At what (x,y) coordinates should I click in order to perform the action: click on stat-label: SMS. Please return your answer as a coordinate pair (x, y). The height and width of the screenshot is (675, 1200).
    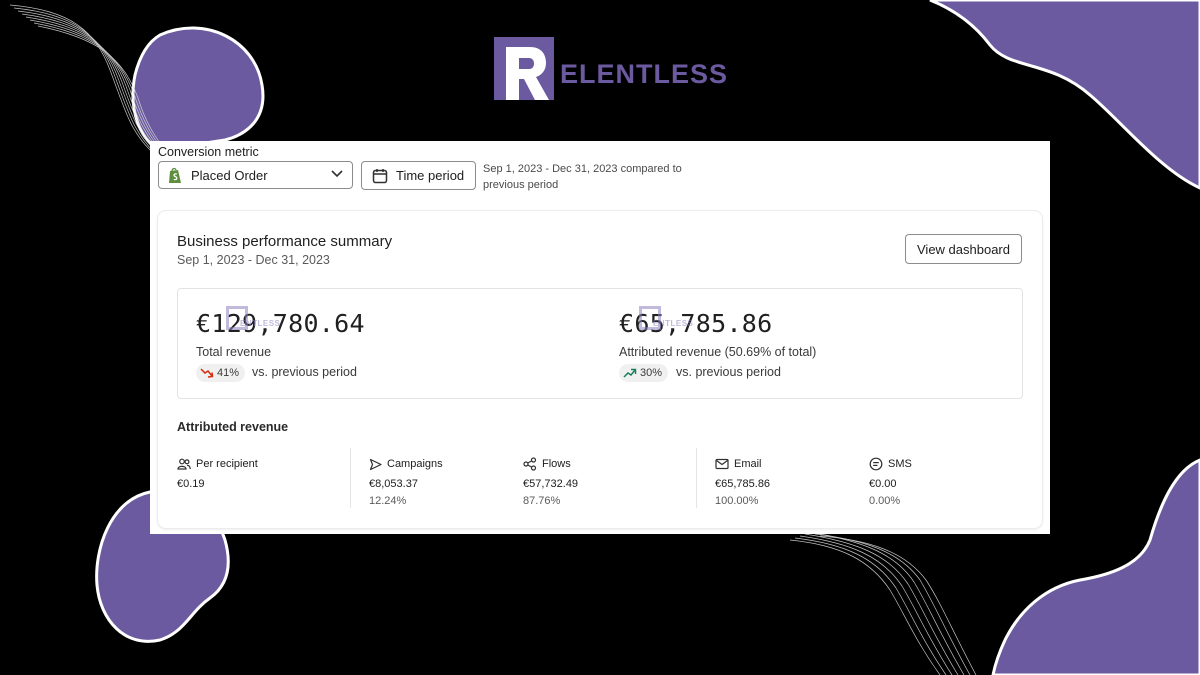
    Looking at the image, I should click on (900, 464).